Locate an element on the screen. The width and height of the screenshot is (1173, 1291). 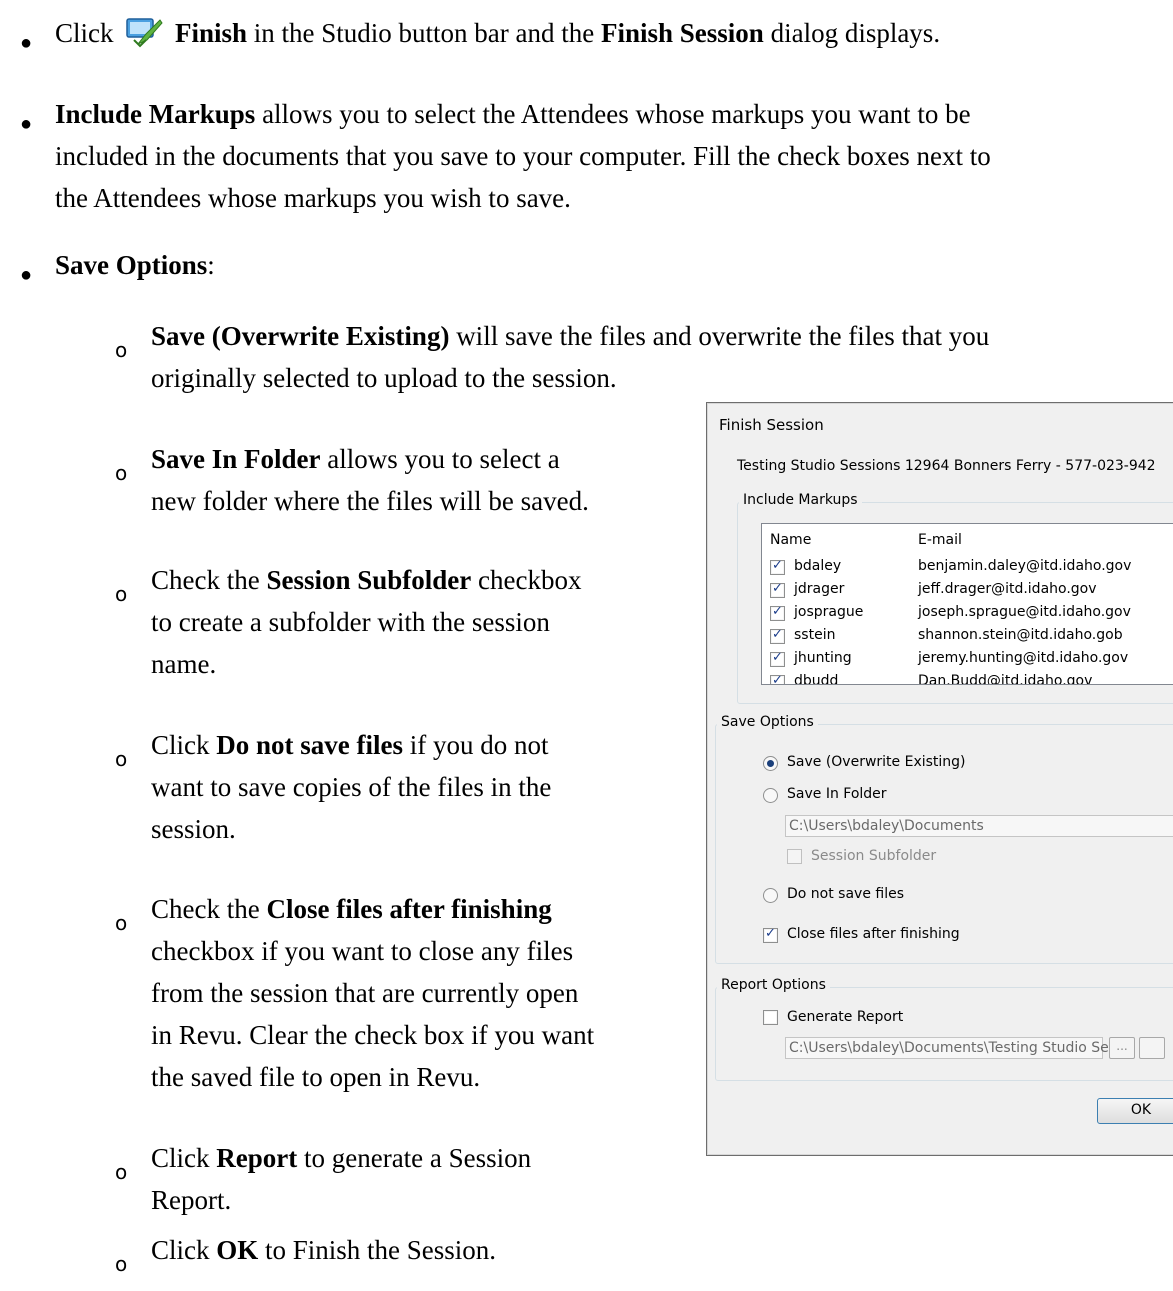
sub-item-strong: Session Subfolder is located at coordinates (369, 580).